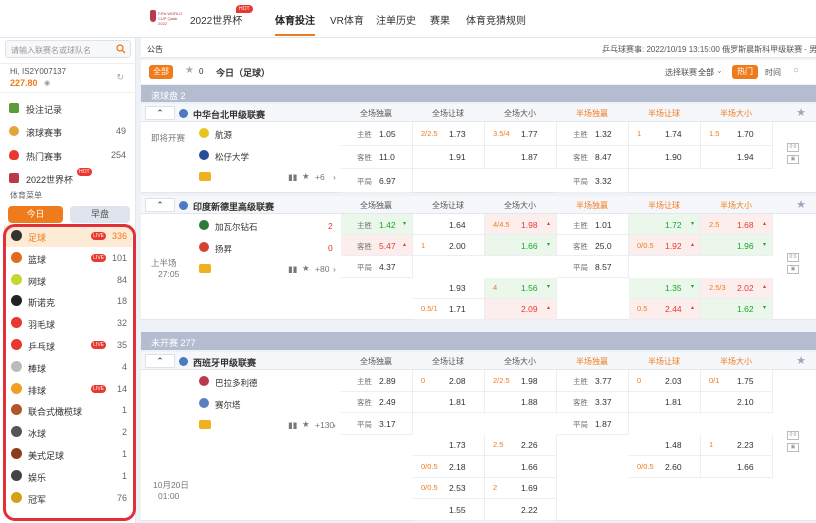 The image size is (816, 523). I want to click on odds-cell: 客胜 2.49, so click(377, 402).